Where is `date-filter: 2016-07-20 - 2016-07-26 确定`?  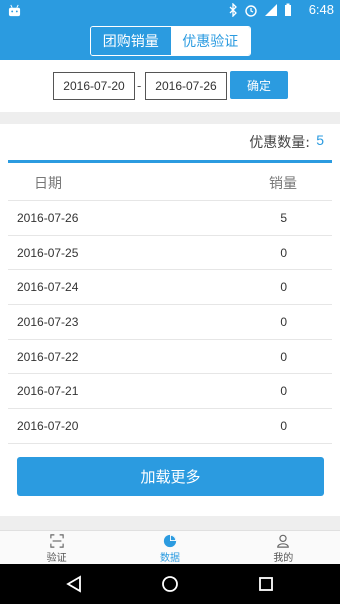
date-filter: 2016-07-20 - 2016-07-26 确定 is located at coordinates (170, 86).